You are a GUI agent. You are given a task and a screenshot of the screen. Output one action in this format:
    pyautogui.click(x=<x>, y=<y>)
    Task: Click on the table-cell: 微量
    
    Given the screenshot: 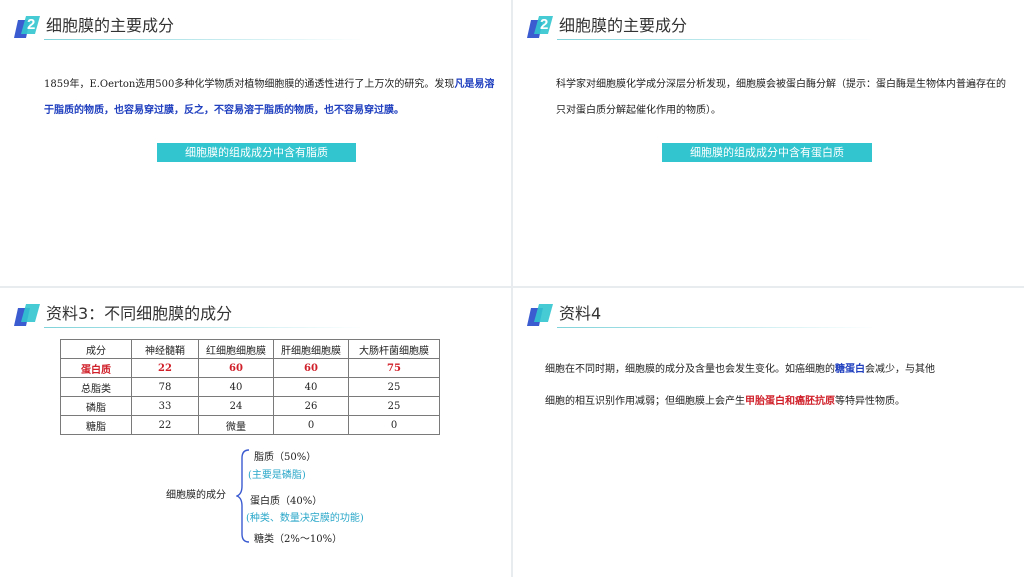 What is the action you would take?
    pyautogui.click(x=236, y=425)
    